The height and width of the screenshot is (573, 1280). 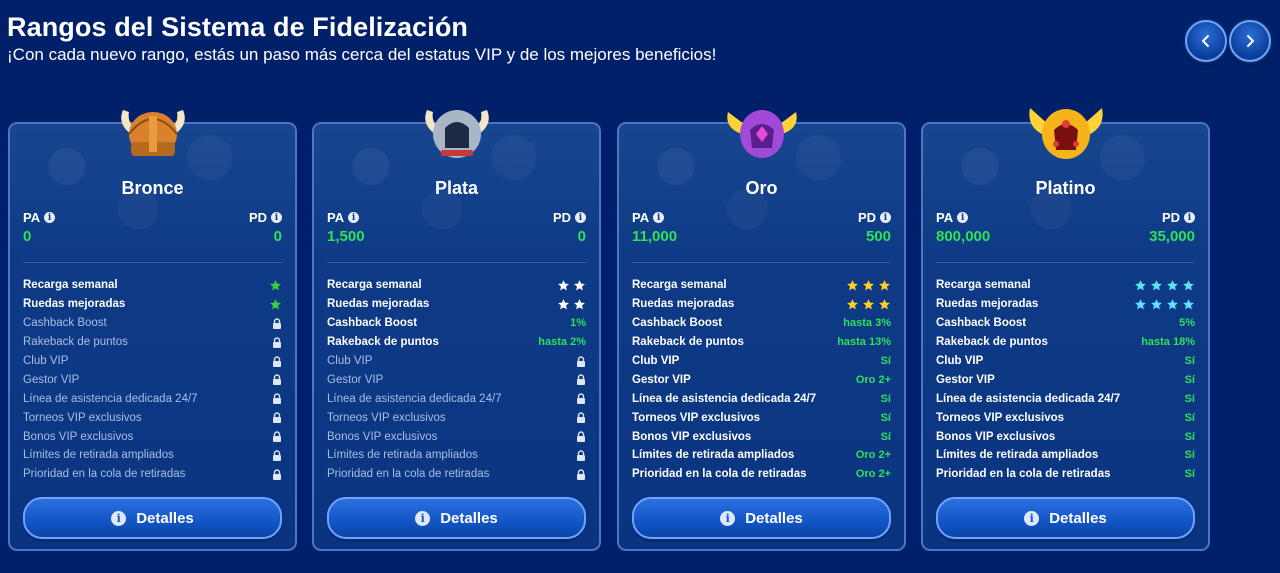 I want to click on rank-name: Platino, so click(x=1065, y=188).